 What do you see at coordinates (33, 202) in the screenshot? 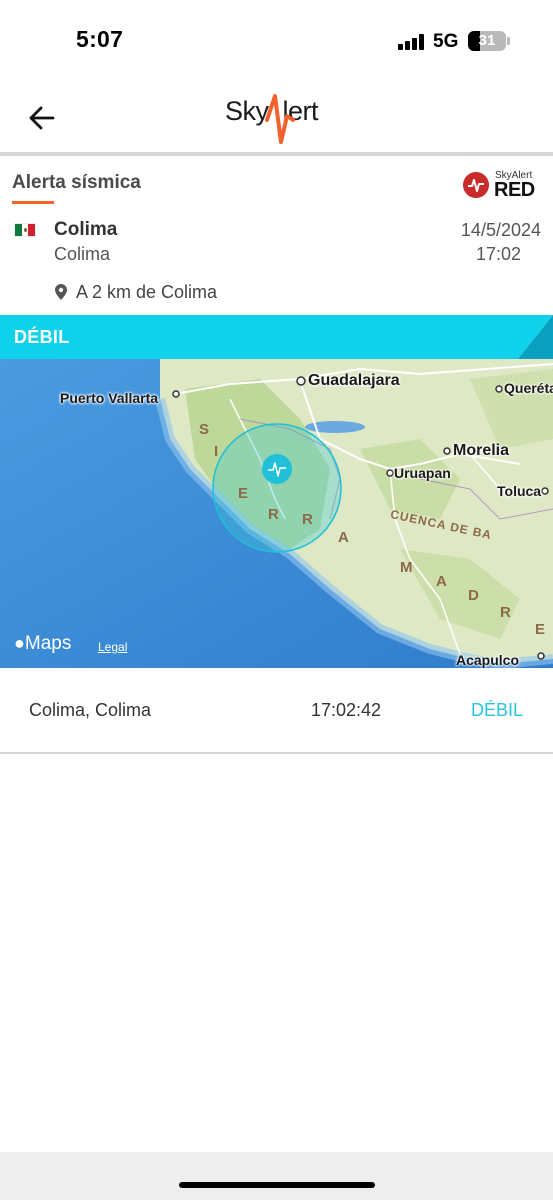
I see `title-underline` at bounding box center [33, 202].